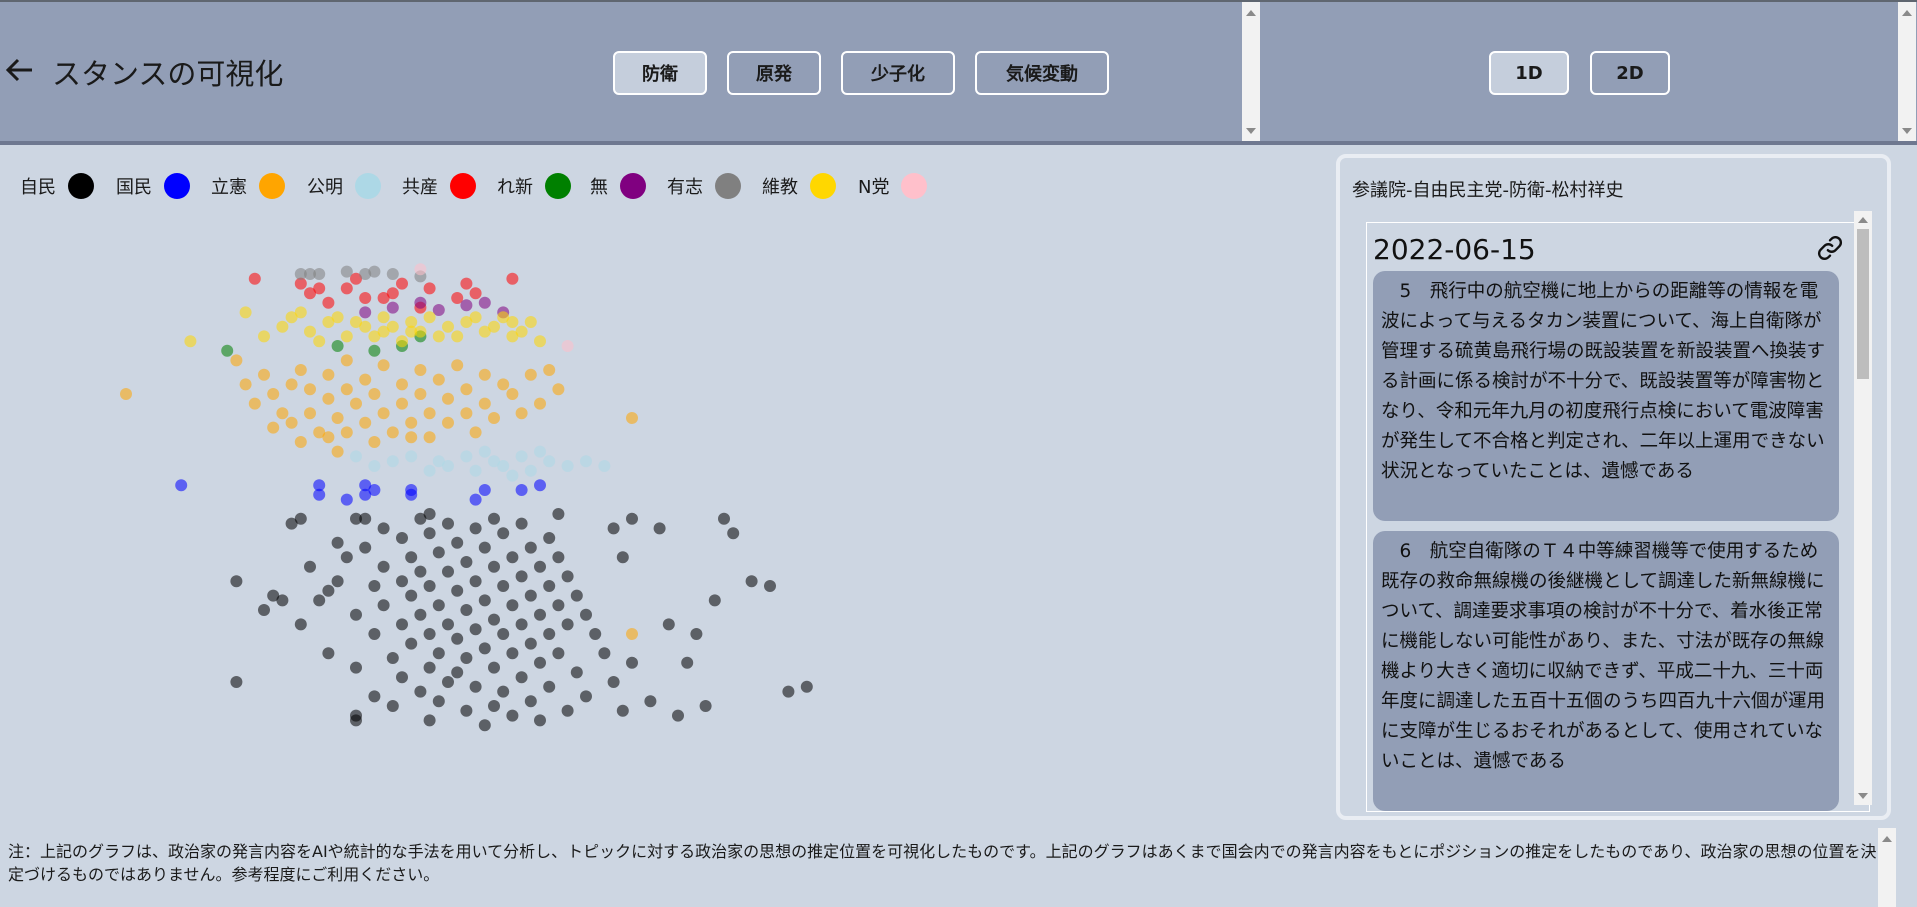 Image resolution: width=1917 pixels, height=907 pixels. What do you see at coordinates (774, 73) in the screenshot?
I see `topic-button-nuclear: 原発` at bounding box center [774, 73].